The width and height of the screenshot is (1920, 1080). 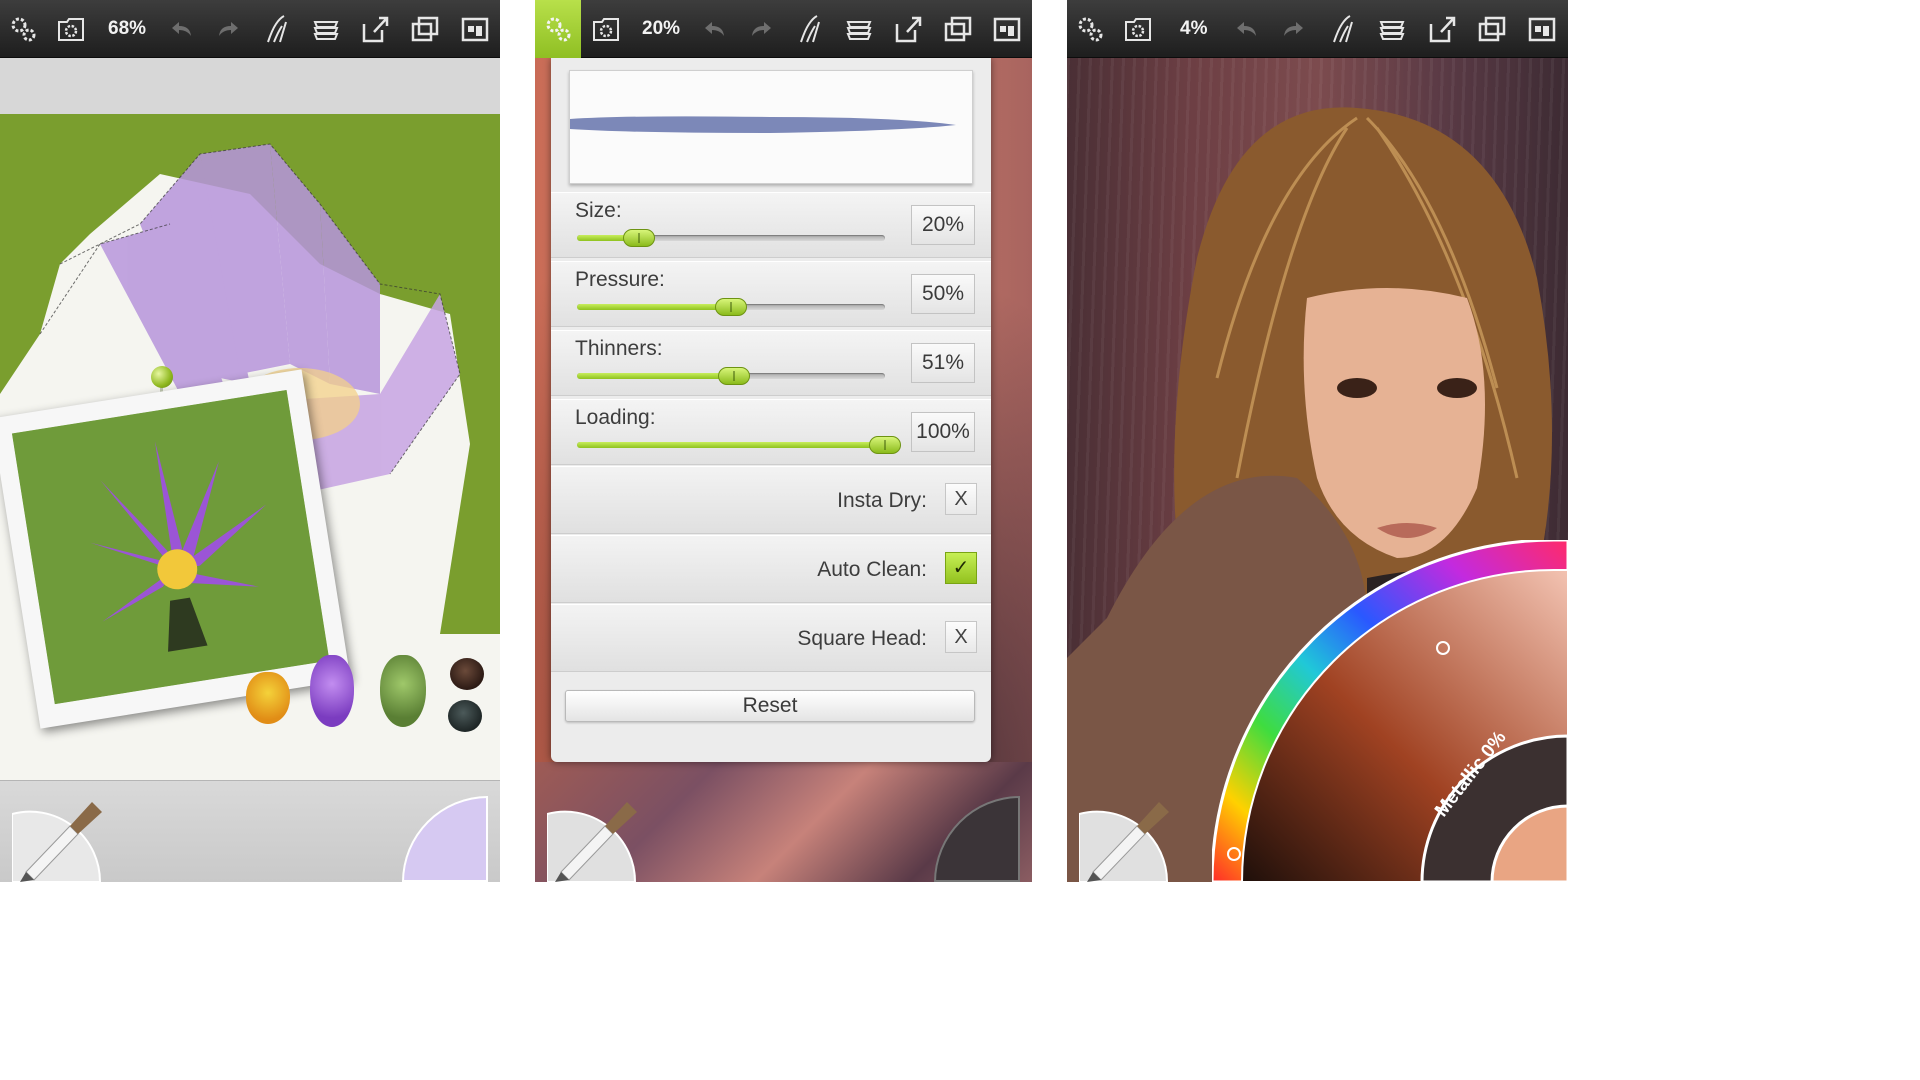 What do you see at coordinates (598, 210) in the screenshot?
I see `slider-label: Size:` at bounding box center [598, 210].